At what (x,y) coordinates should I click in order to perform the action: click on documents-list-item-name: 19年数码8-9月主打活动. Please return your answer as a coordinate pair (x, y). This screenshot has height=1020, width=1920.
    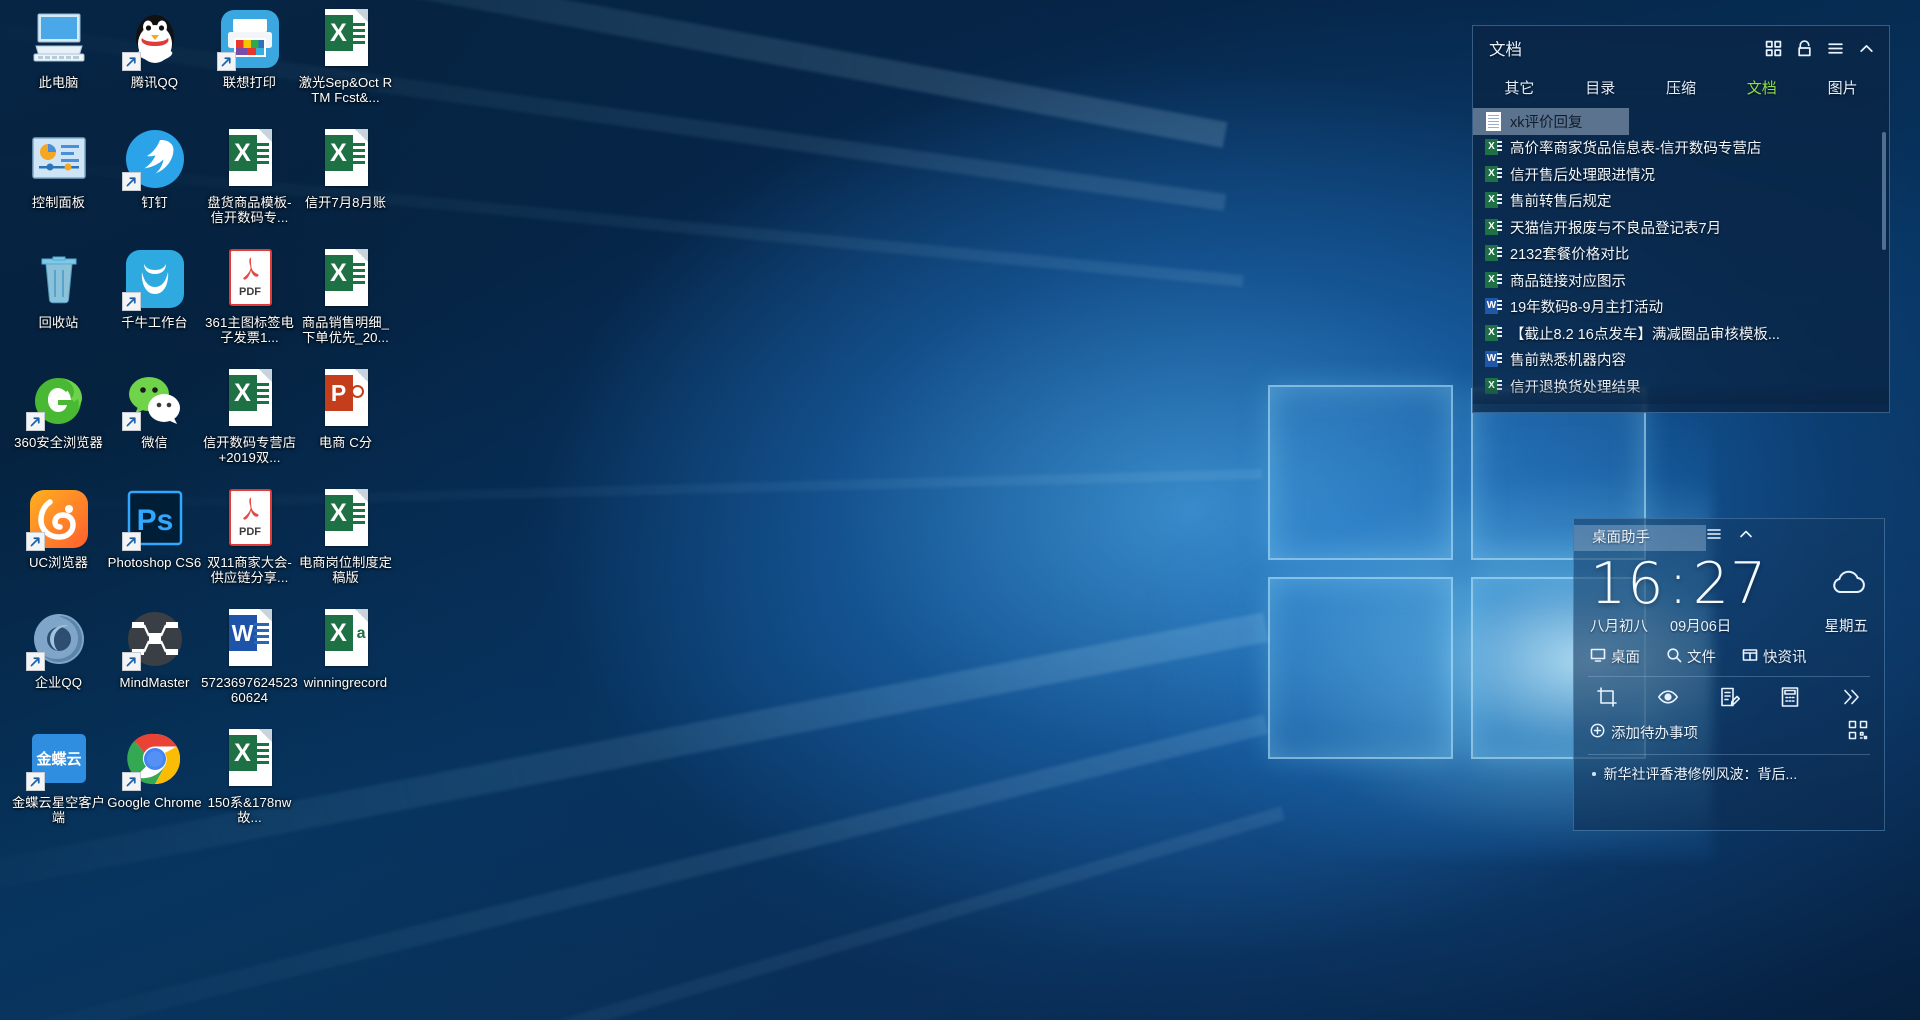
    Looking at the image, I should click on (1587, 308).